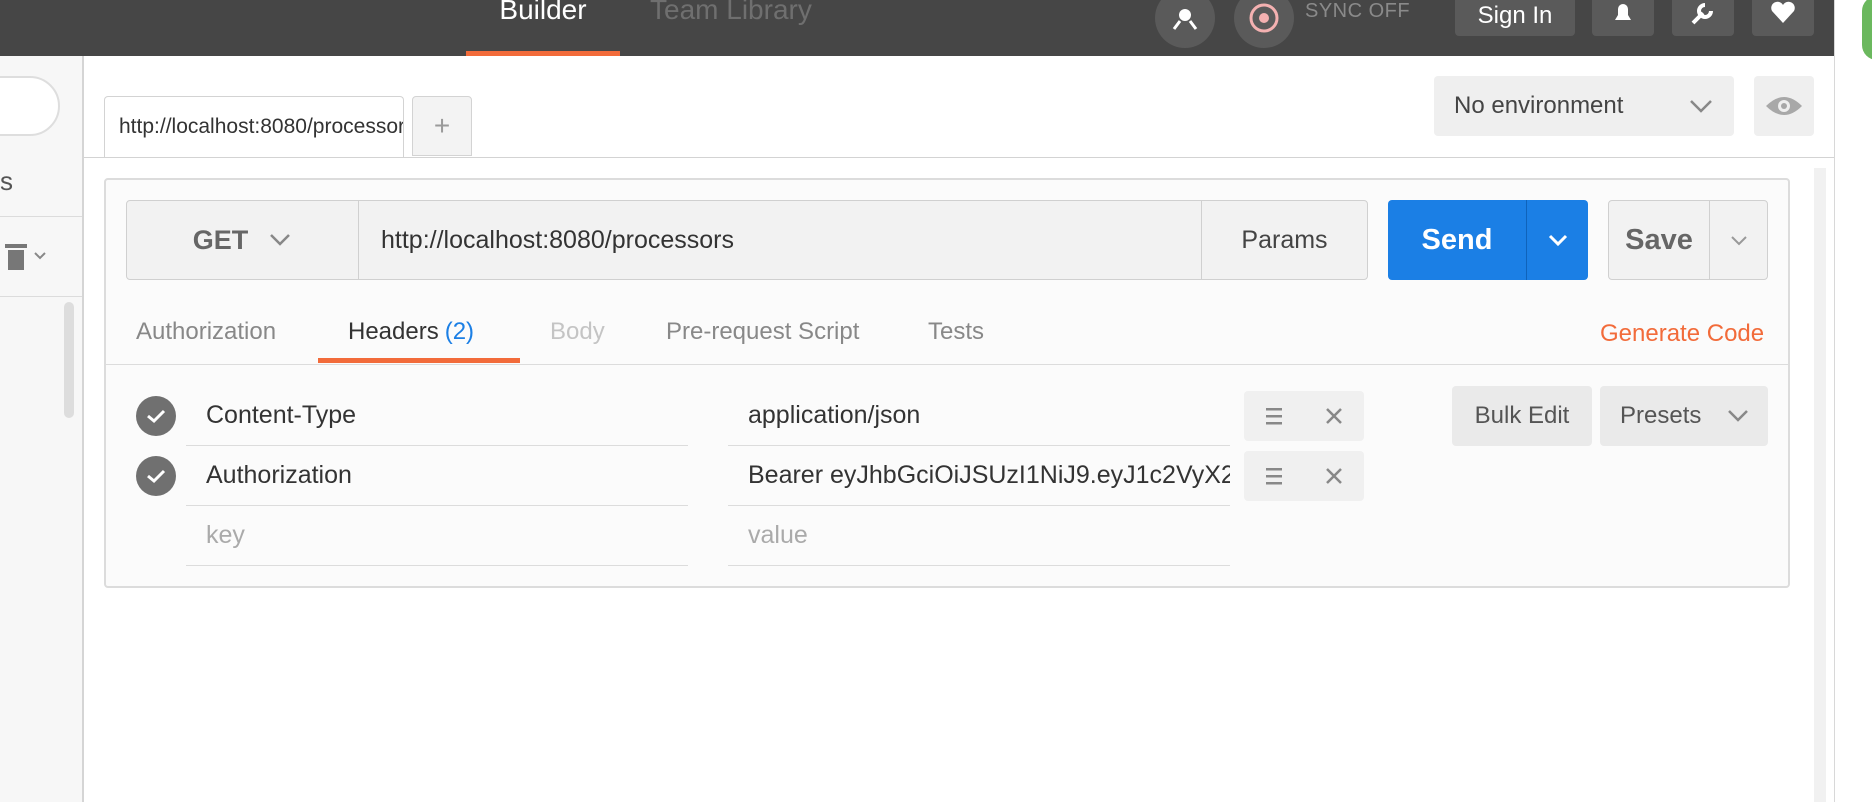  What do you see at coordinates (1264, 18) in the screenshot?
I see `sync-icon` at bounding box center [1264, 18].